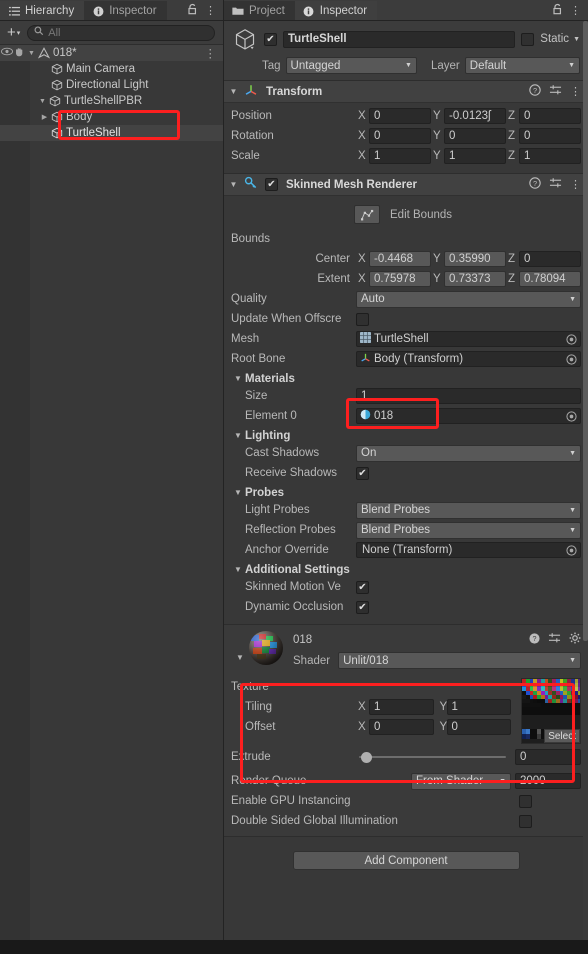  Describe the element at coordinates (478, 727) in the screenshot. I see `offset-y-field: 0` at that location.